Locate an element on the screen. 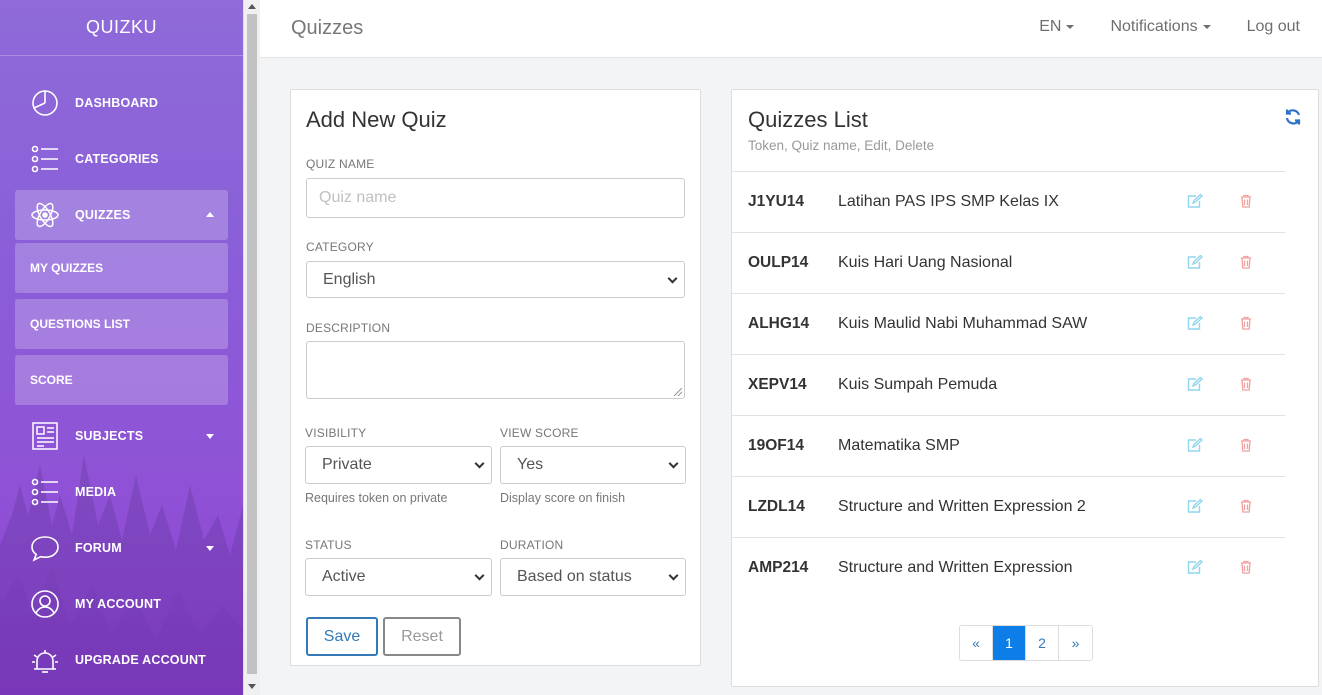 This screenshot has width=1322, height=695. table-row: J1YU14 Latihan PAS IPS SMP Kelas IX is located at coordinates (1008, 201).